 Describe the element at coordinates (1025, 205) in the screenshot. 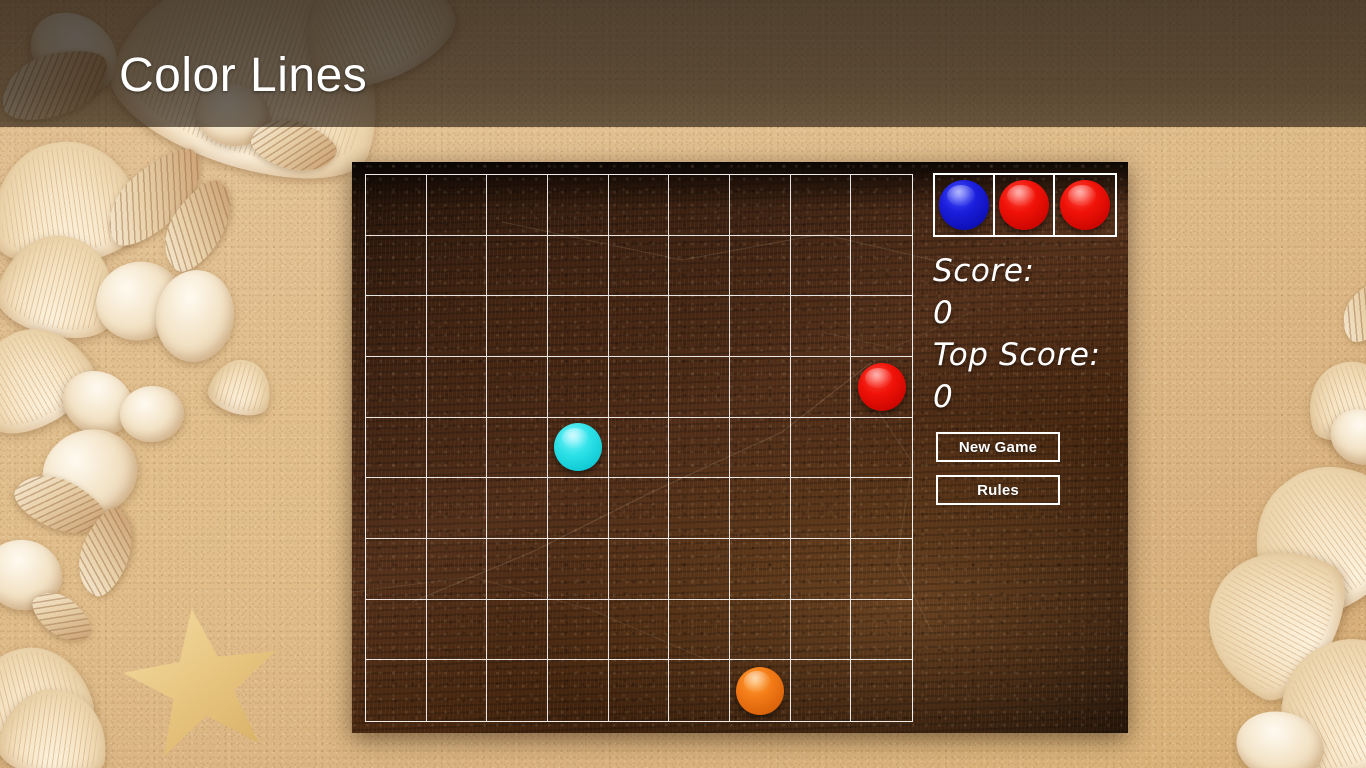

I see `next-balls-preview` at that location.